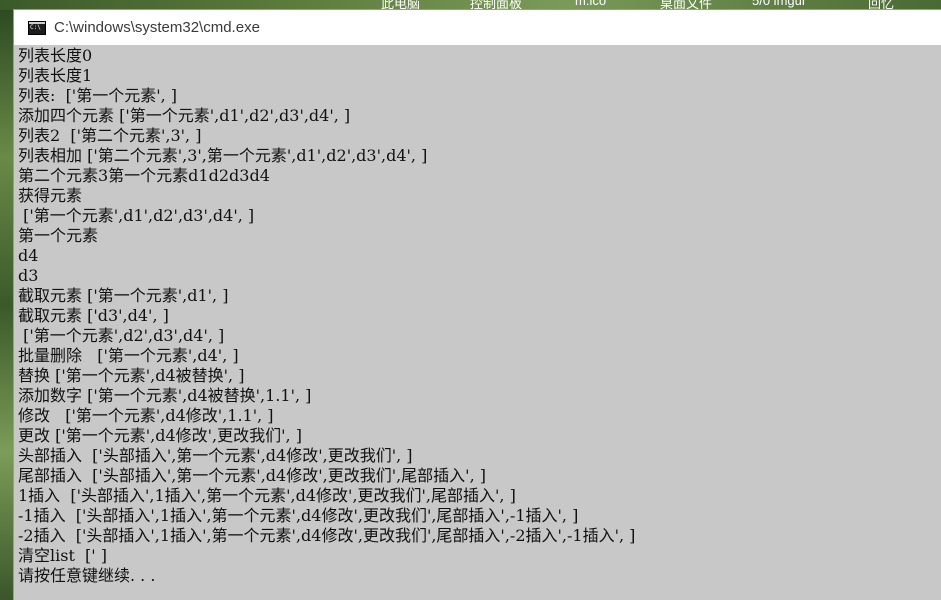 Image resolution: width=941 pixels, height=600 pixels. Describe the element at coordinates (477, 27) in the screenshot. I see `window-titlebar: C:\windows\system32\cmd.exe` at that location.